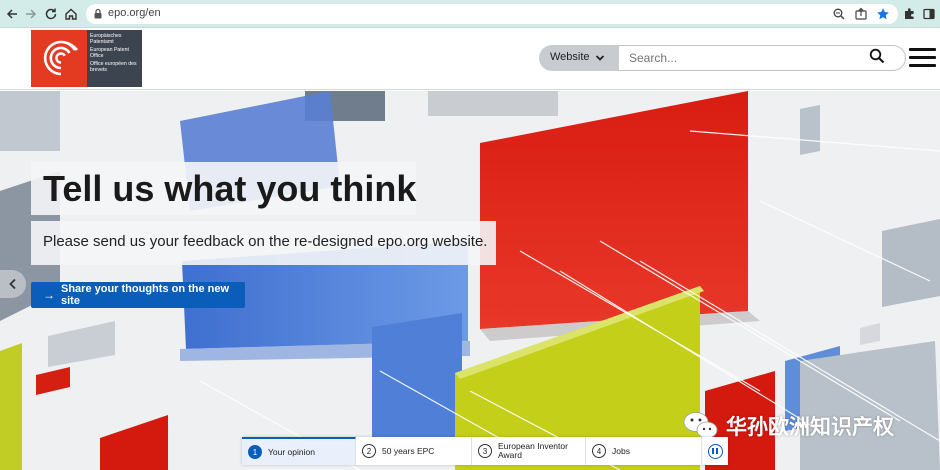  What do you see at coordinates (839, 14) in the screenshot?
I see `zoom-icon` at bounding box center [839, 14].